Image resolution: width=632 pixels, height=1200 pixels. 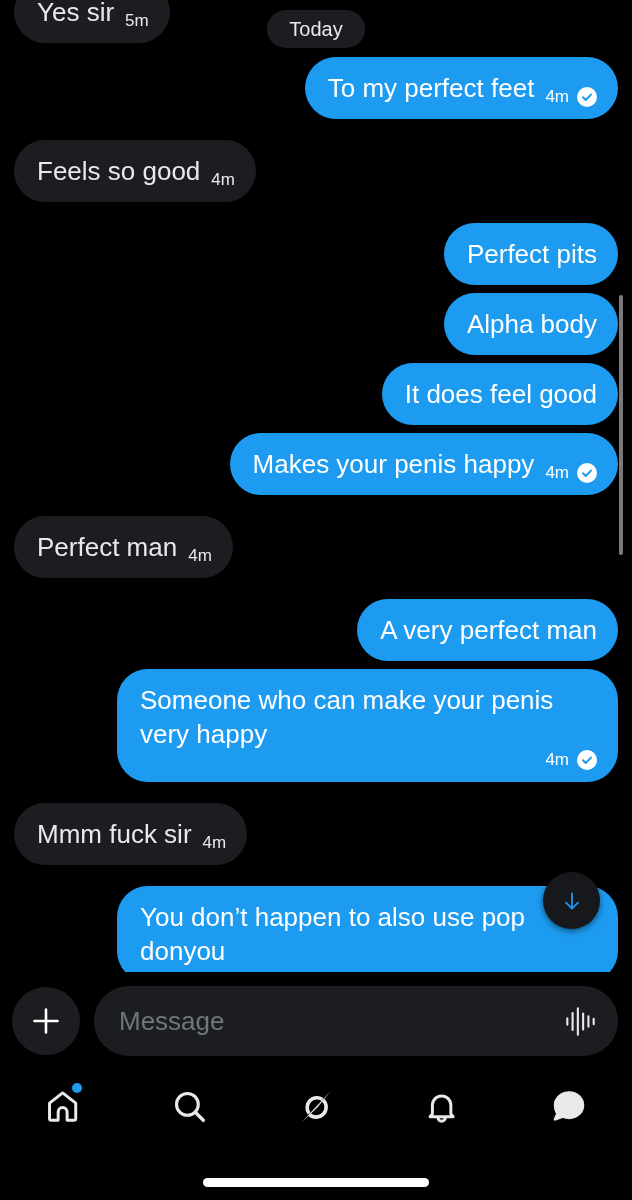 I want to click on message-text: Makes your penis happy, so click(x=393, y=464).